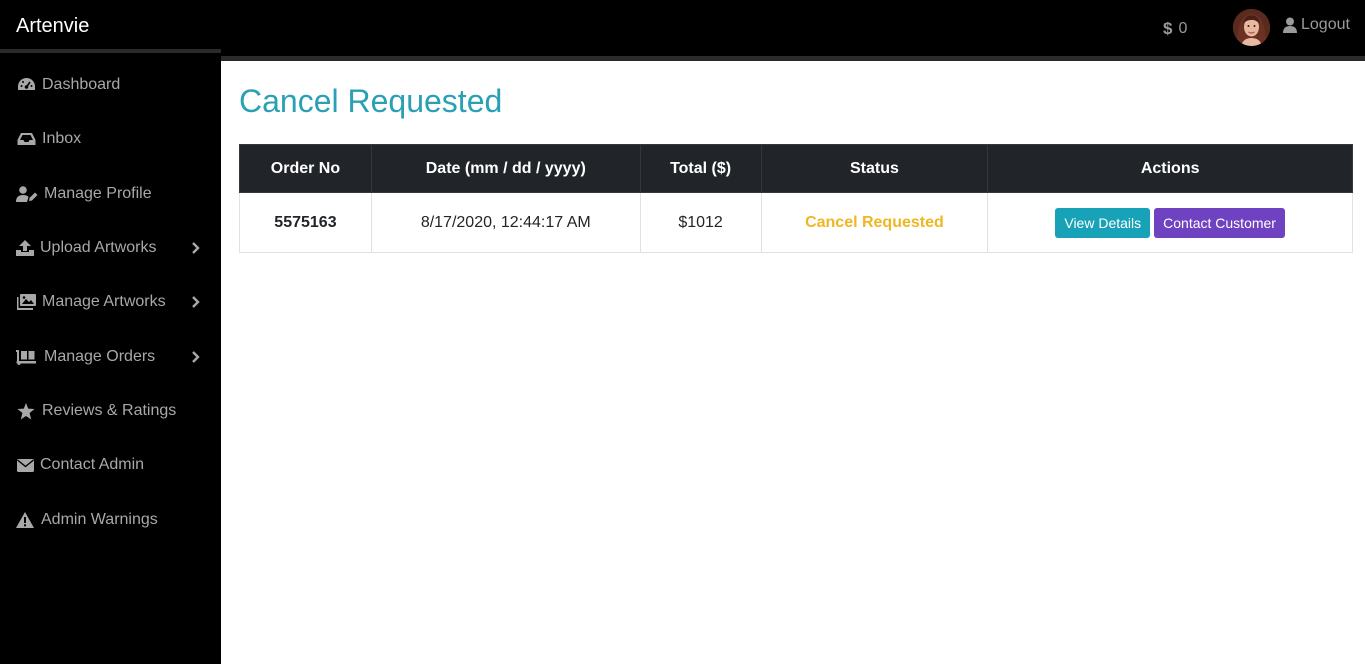 This screenshot has width=1365, height=664. Describe the element at coordinates (92, 464) in the screenshot. I see `sidebar-item-label: Contact Admin` at that location.